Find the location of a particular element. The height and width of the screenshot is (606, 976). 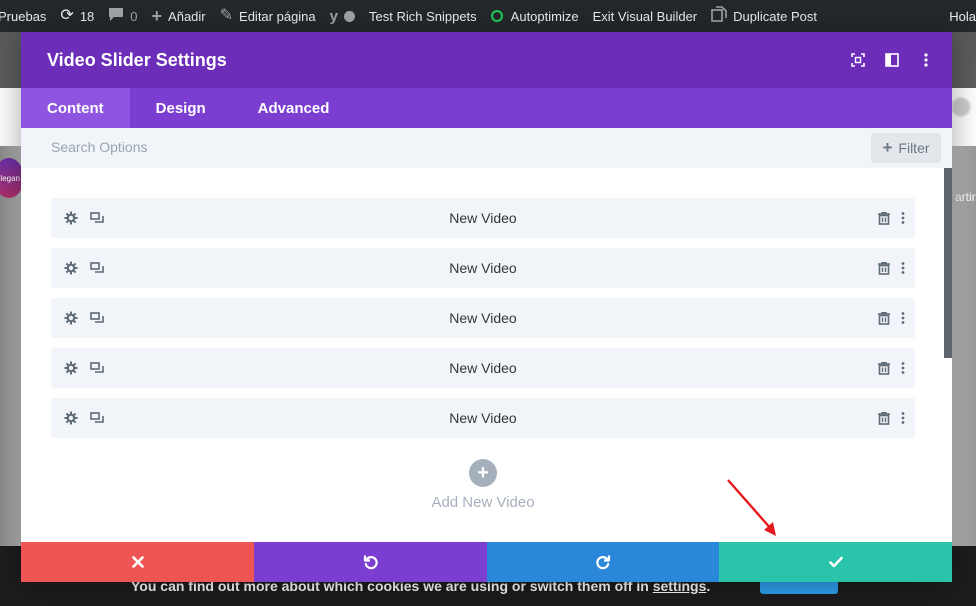

admin-bar-autoptimize: Autoptimize is located at coordinates (535, 16).